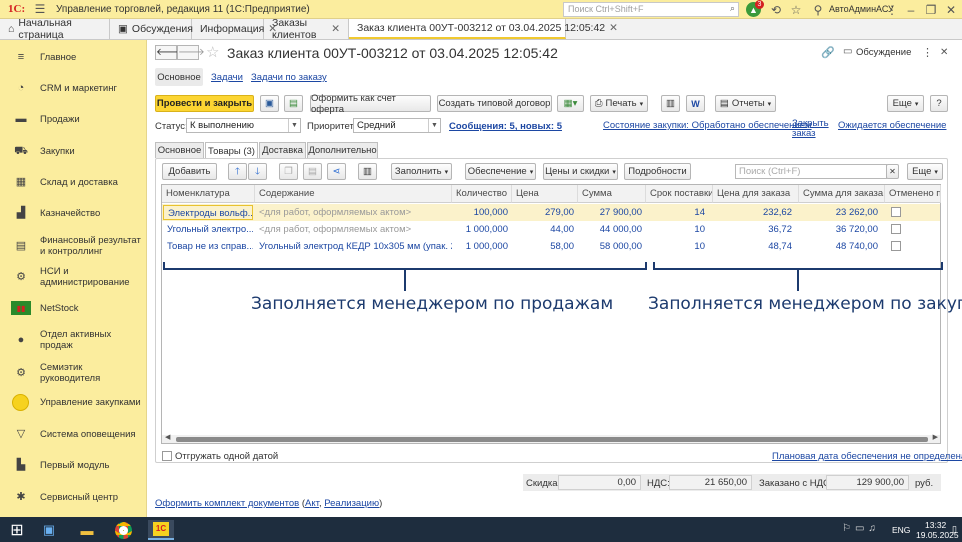 The width and height of the screenshot is (962, 542). Describe the element at coordinates (679, 194) in the screenshot. I see `col-header: Срок поставки` at that location.